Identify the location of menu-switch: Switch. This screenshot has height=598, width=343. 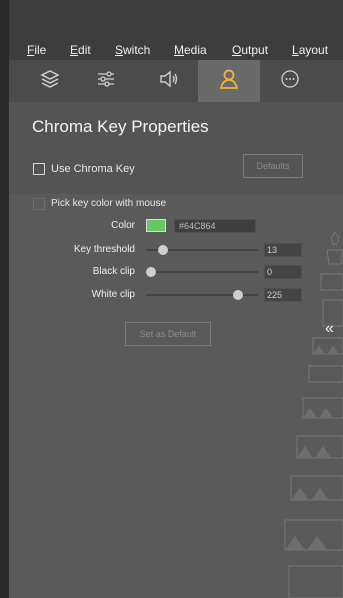
(132, 50).